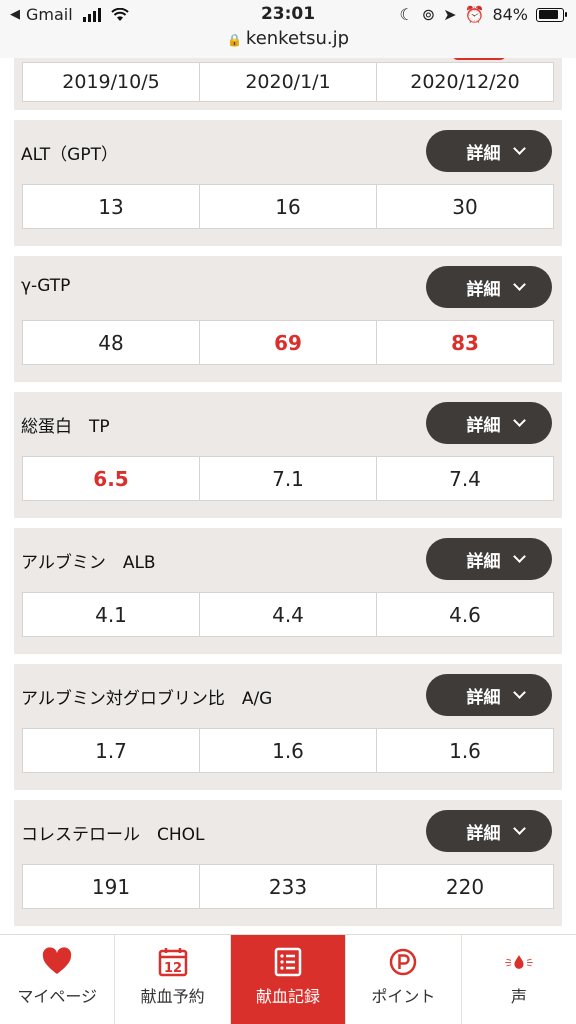  I want to click on nav-label: 献血予約, so click(172, 996).